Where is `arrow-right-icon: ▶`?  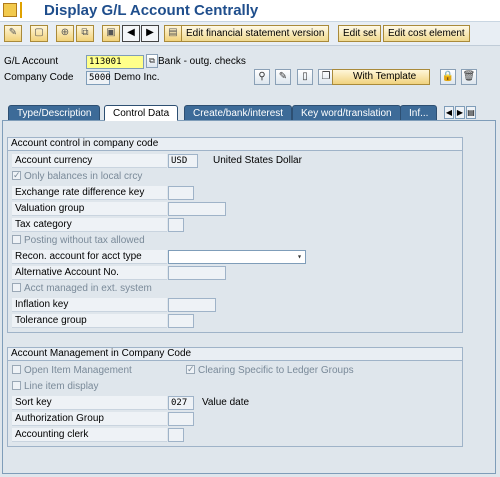
arrow-right-icon: ▶ is located at coordinates (150, 32).